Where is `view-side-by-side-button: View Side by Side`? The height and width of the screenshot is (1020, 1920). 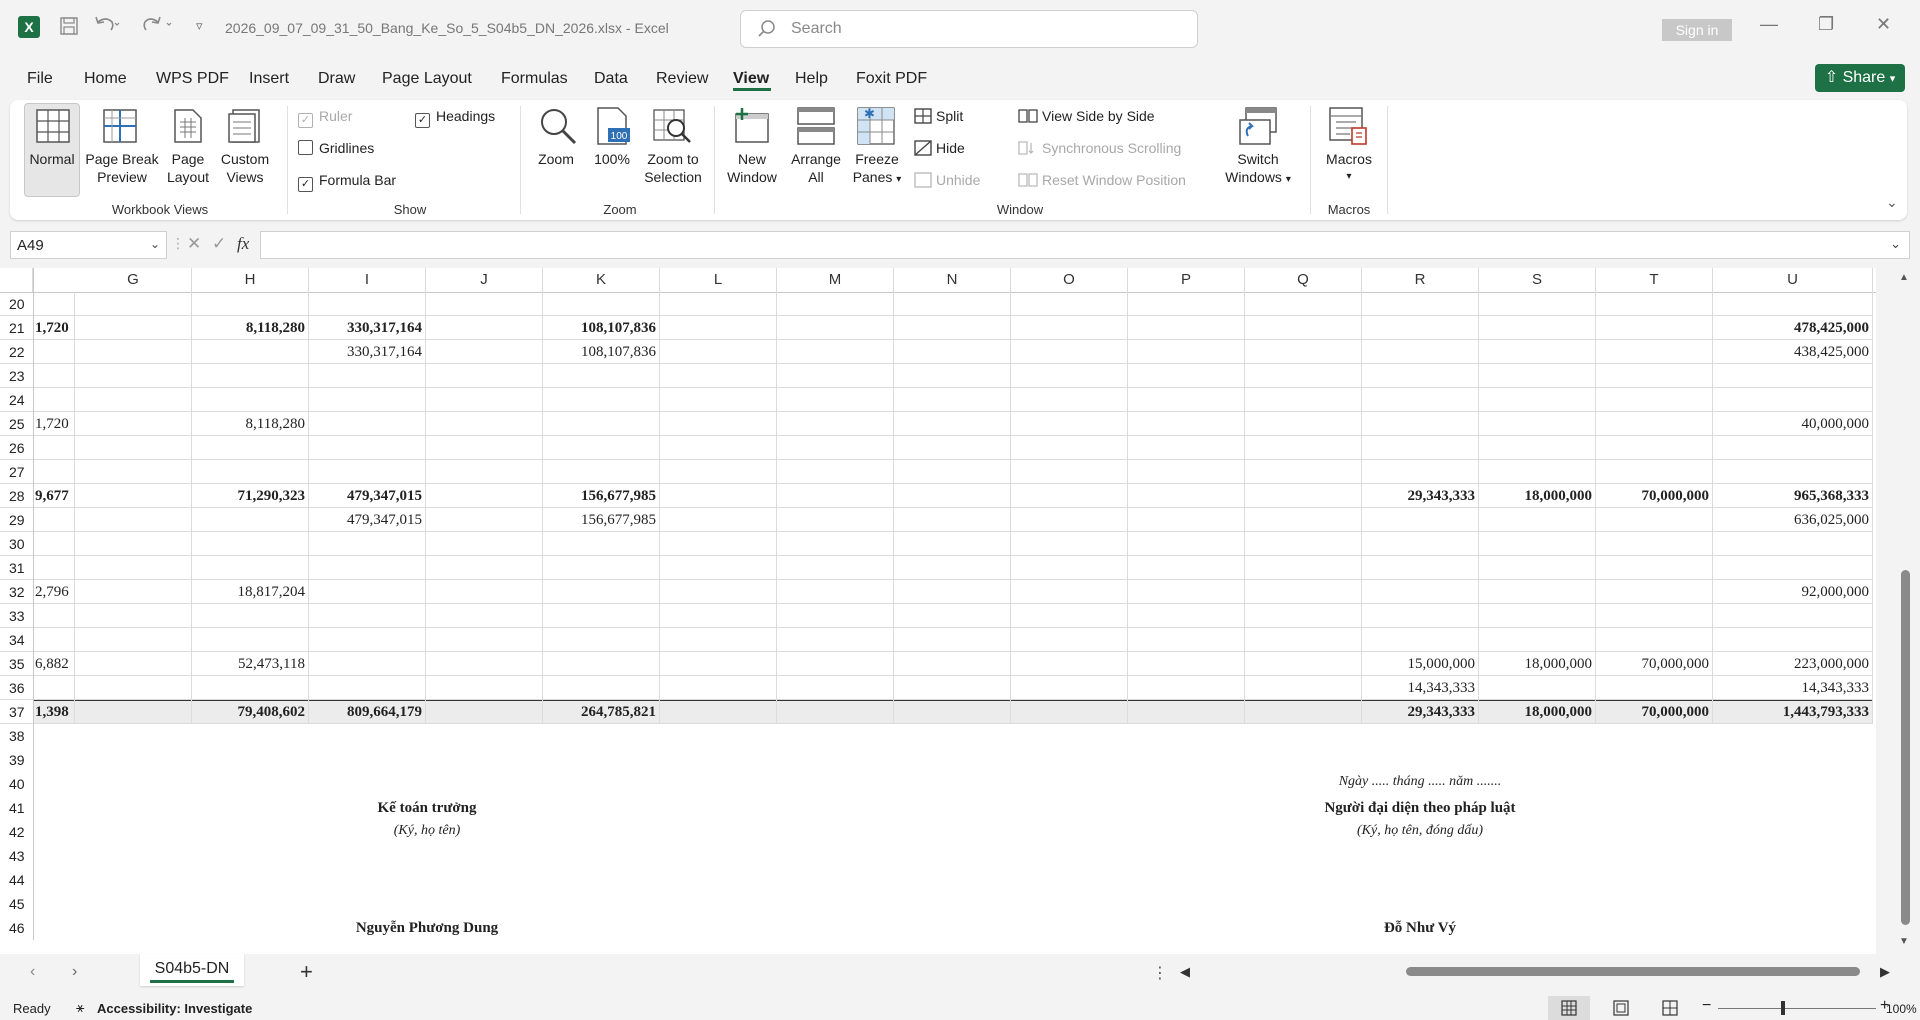
view-side-by-side-button: View Side by Side is located at coordinates (1086, 116).